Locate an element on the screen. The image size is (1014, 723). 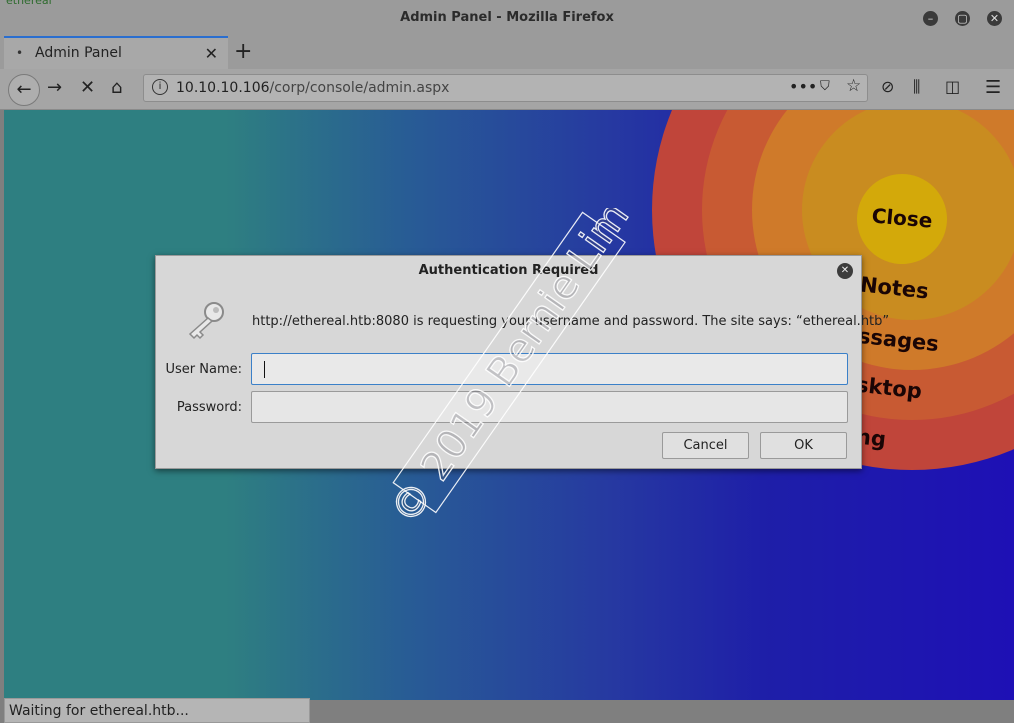
ok-button: OK is located at coordinates (803, 445).